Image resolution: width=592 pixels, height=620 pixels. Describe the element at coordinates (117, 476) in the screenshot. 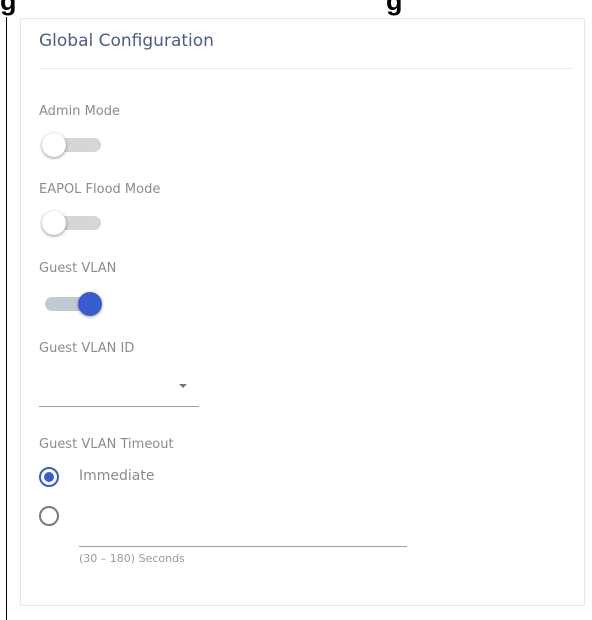

I see `immediate-radio-label: Immediate` at that location.